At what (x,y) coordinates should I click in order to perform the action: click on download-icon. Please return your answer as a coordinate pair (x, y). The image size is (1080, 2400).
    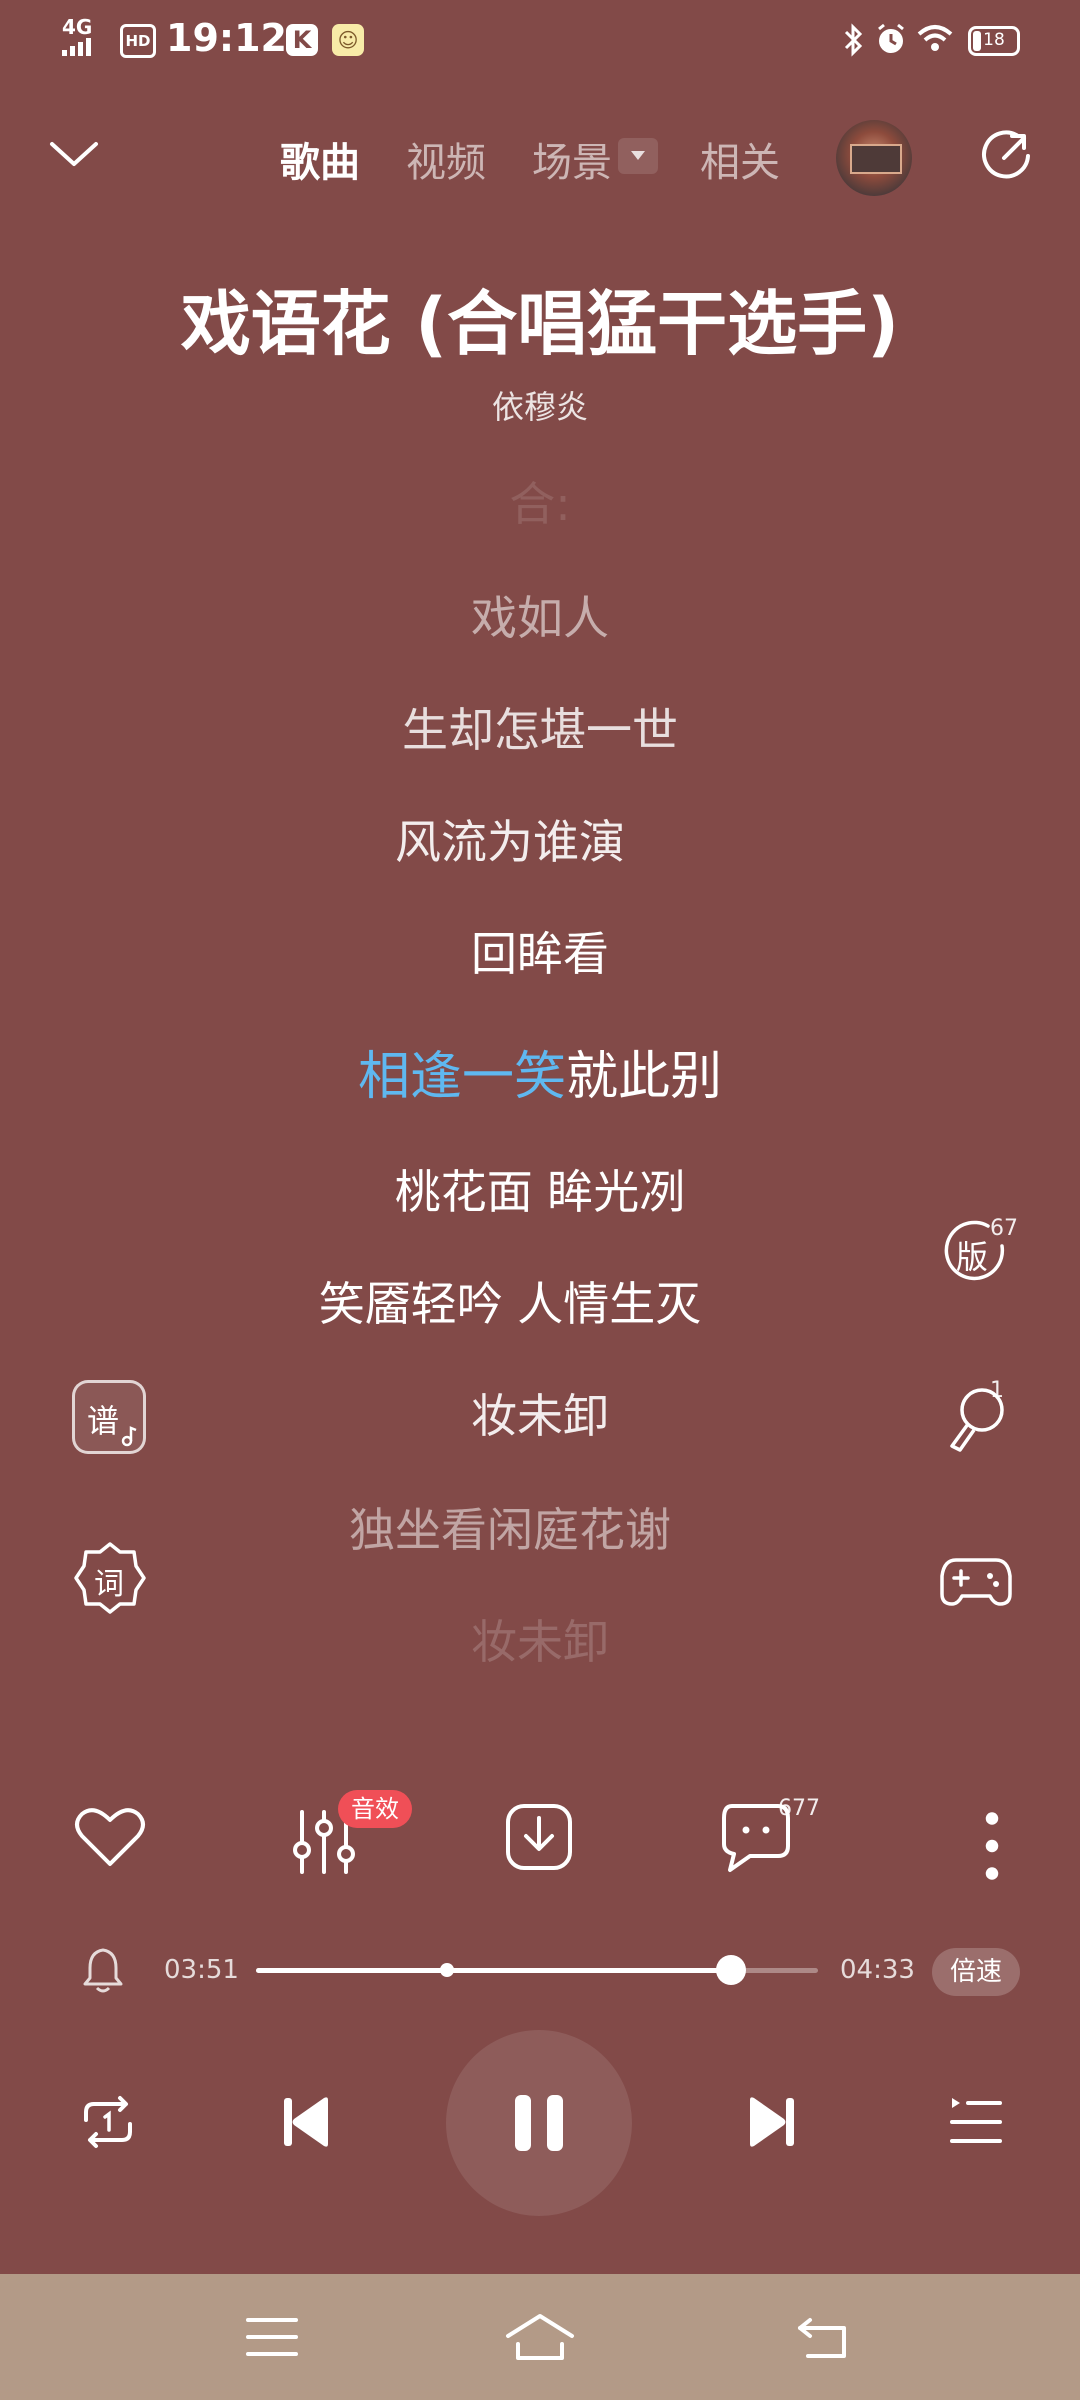
    Looking at the image, I should click on (540, 1838).